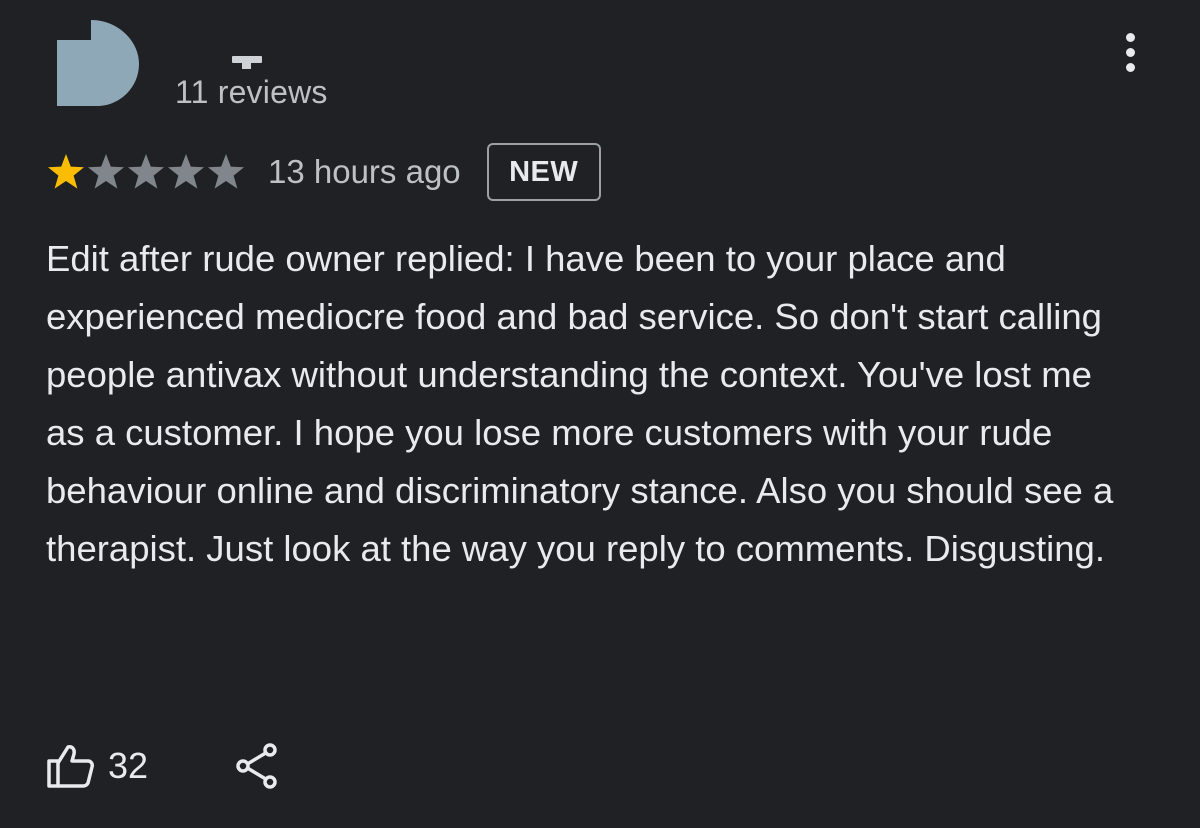 This screenshot has height=828, width=1200. I want to click on avatar, so click(98, 63).